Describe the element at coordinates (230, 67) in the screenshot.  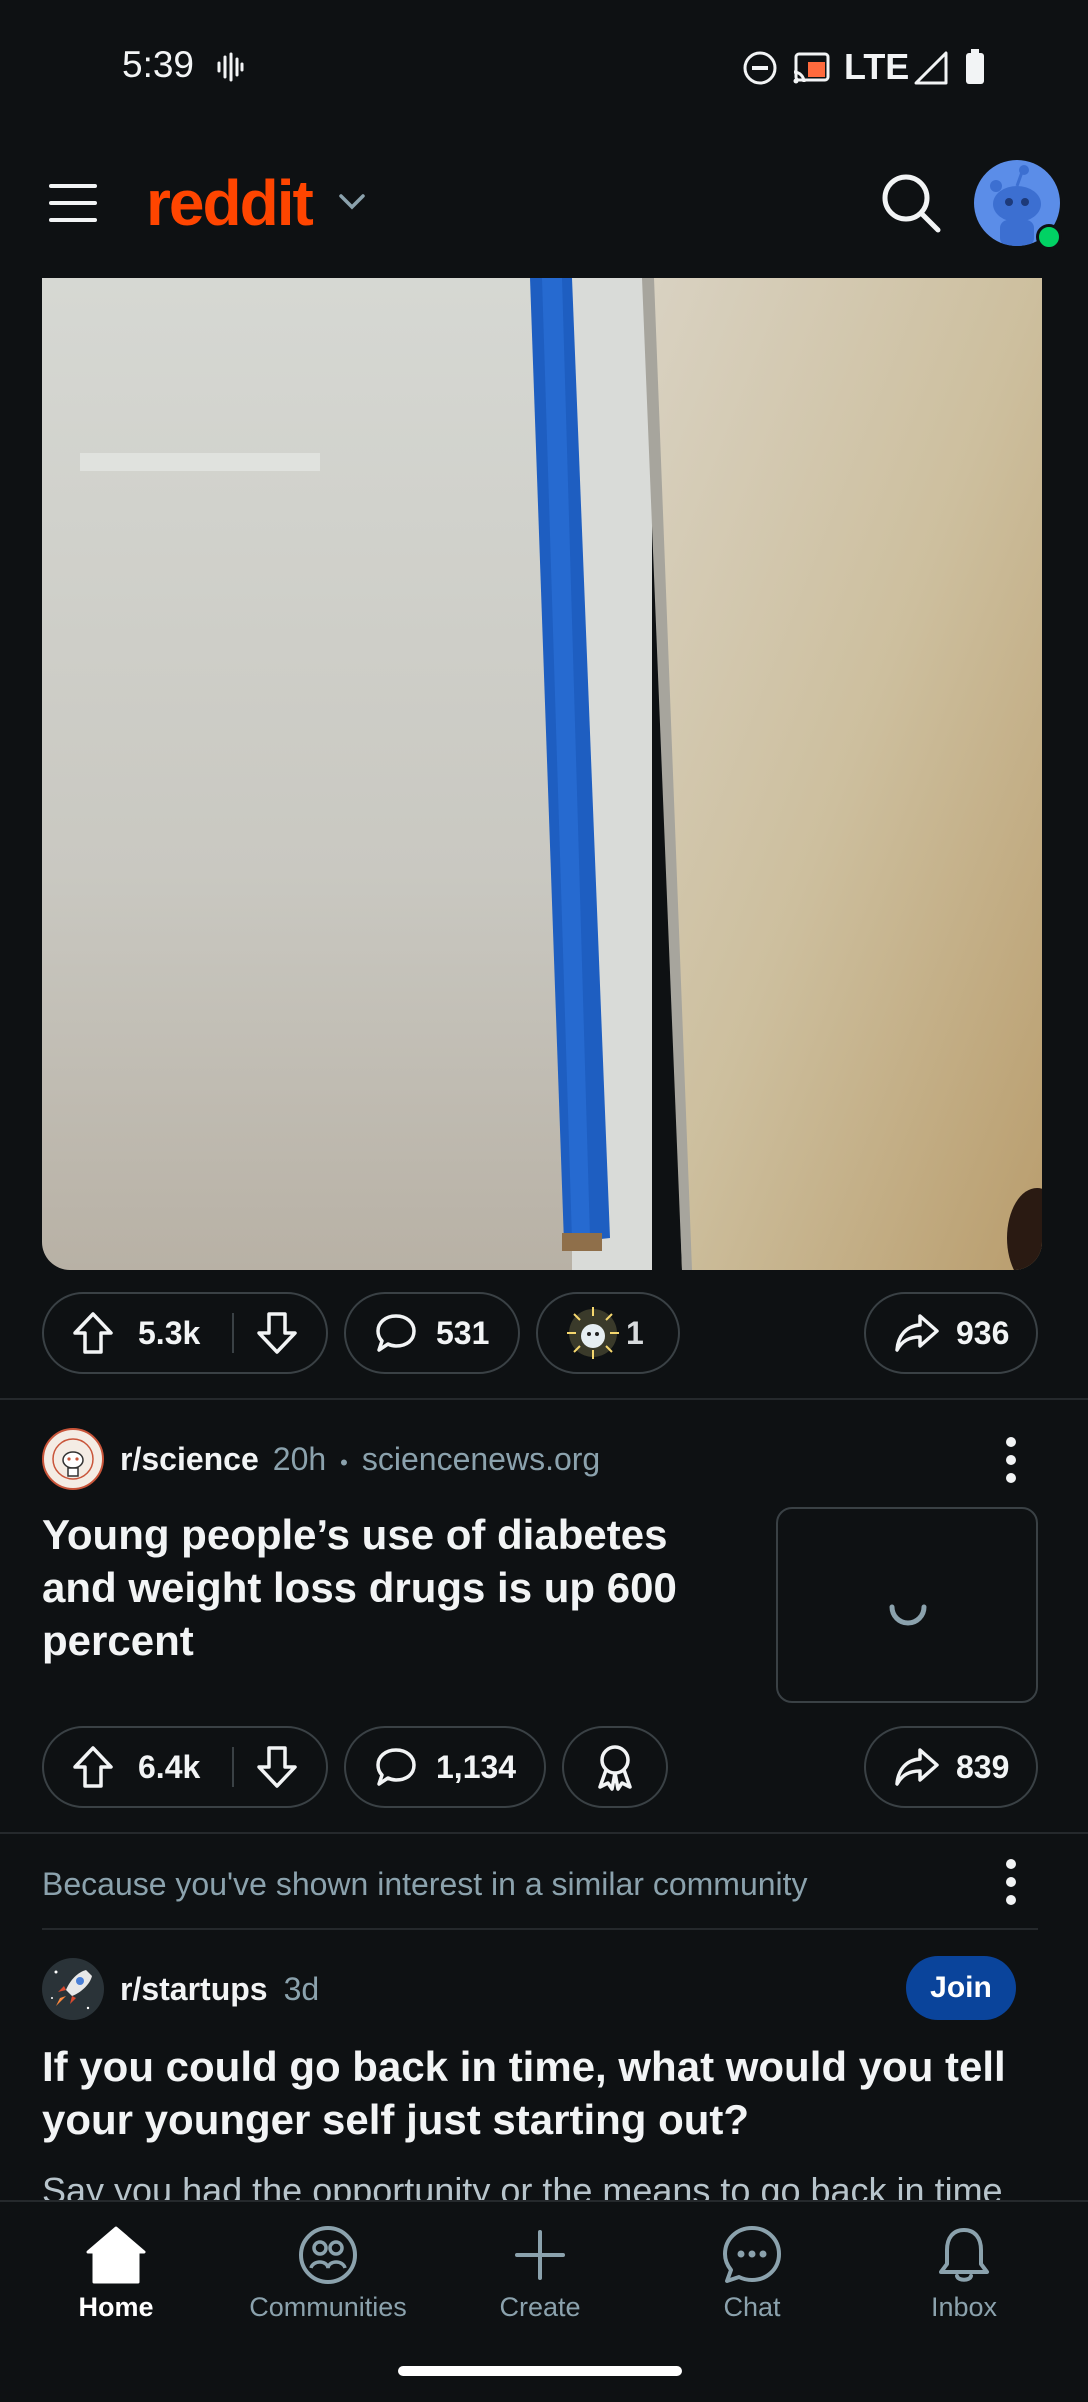
I see `sound-wave-icon` at that location.